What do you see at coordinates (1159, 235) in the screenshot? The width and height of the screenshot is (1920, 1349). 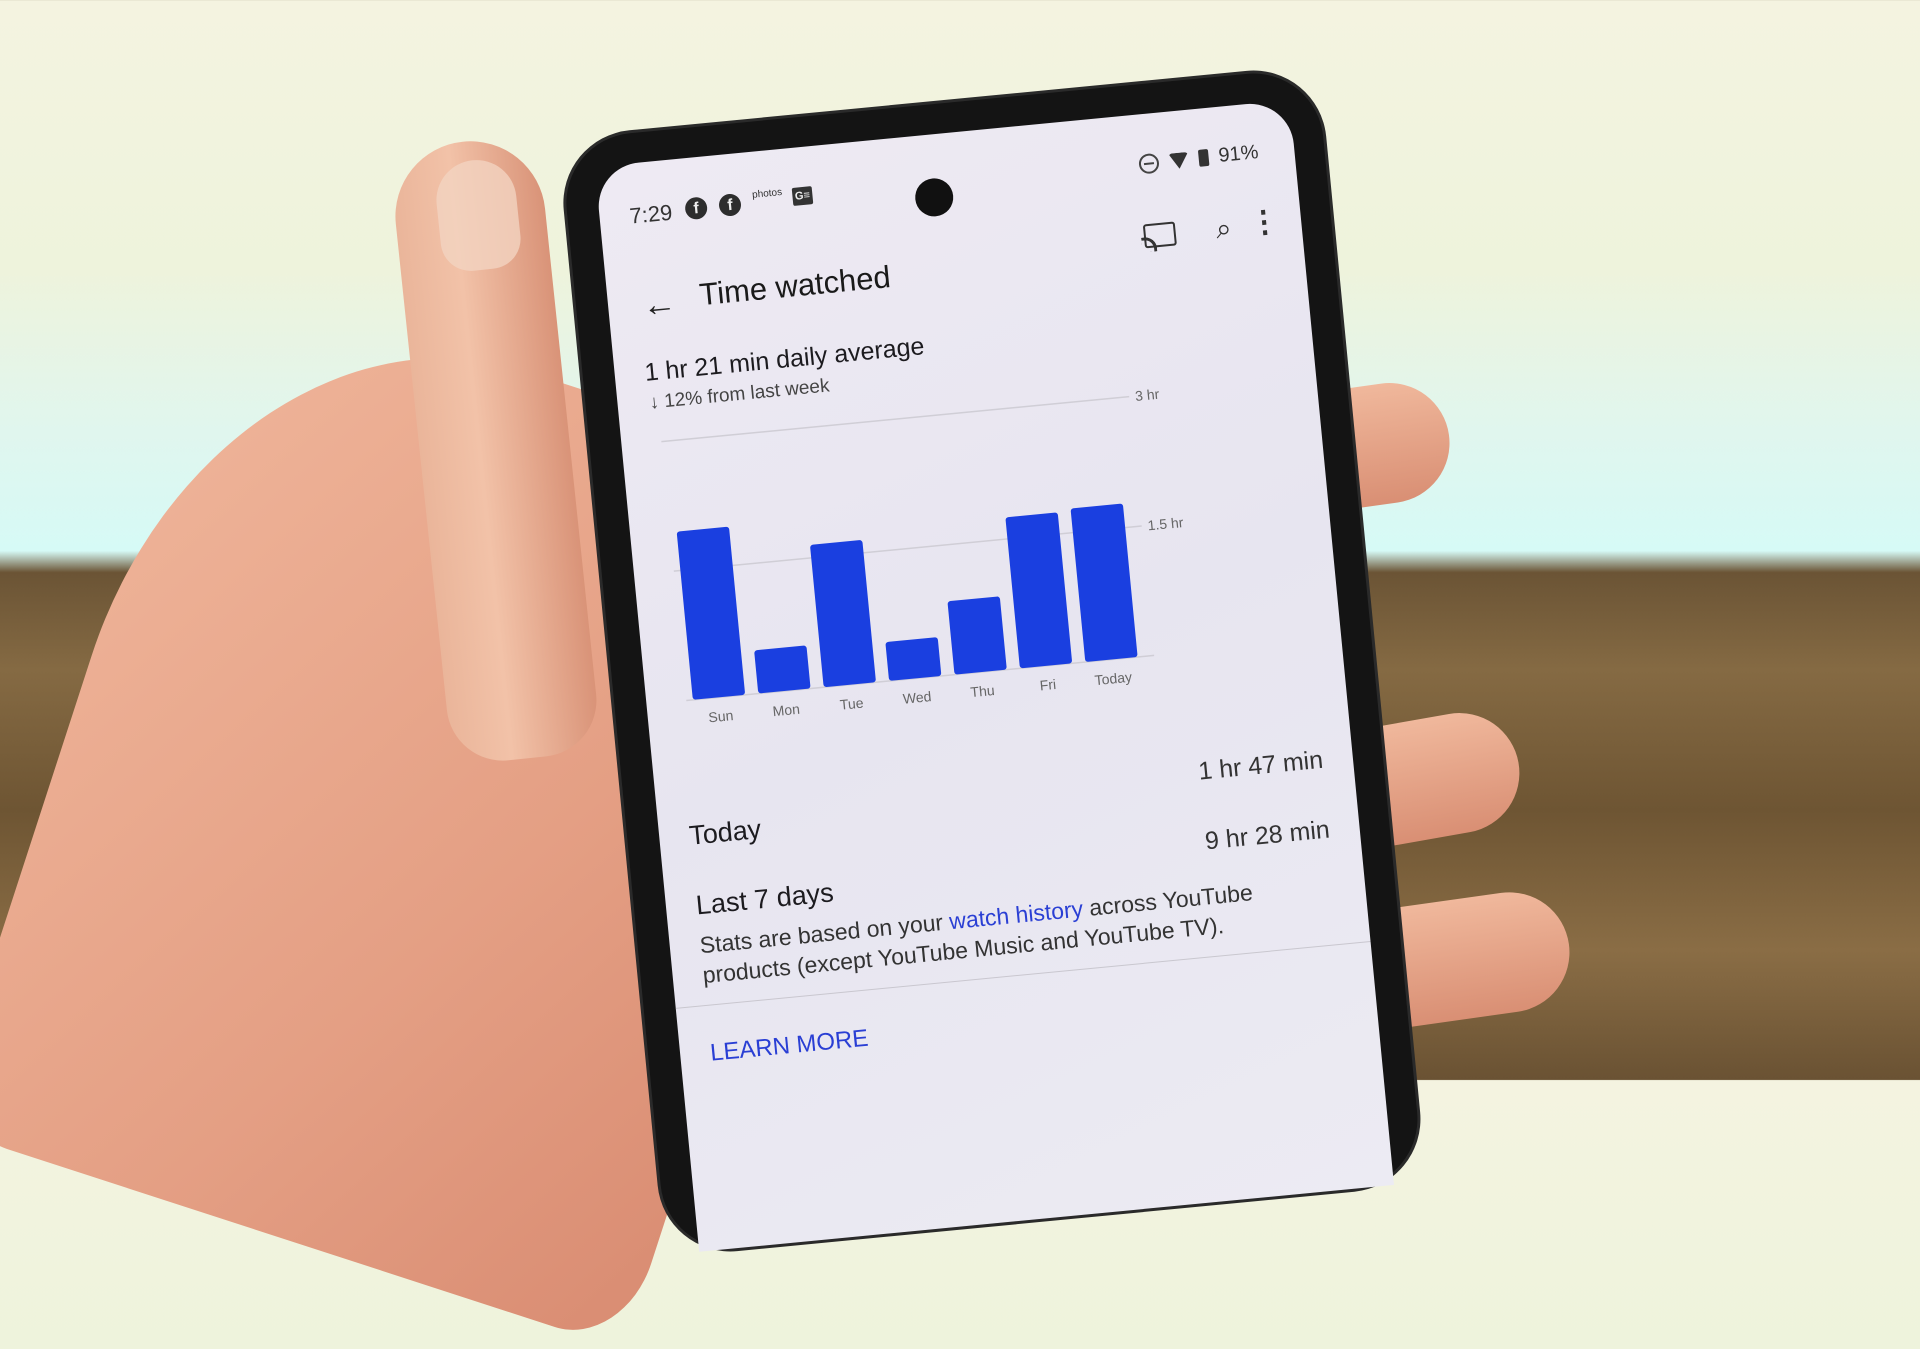 I see `cast-icon` at bounding box center [1159, 235].